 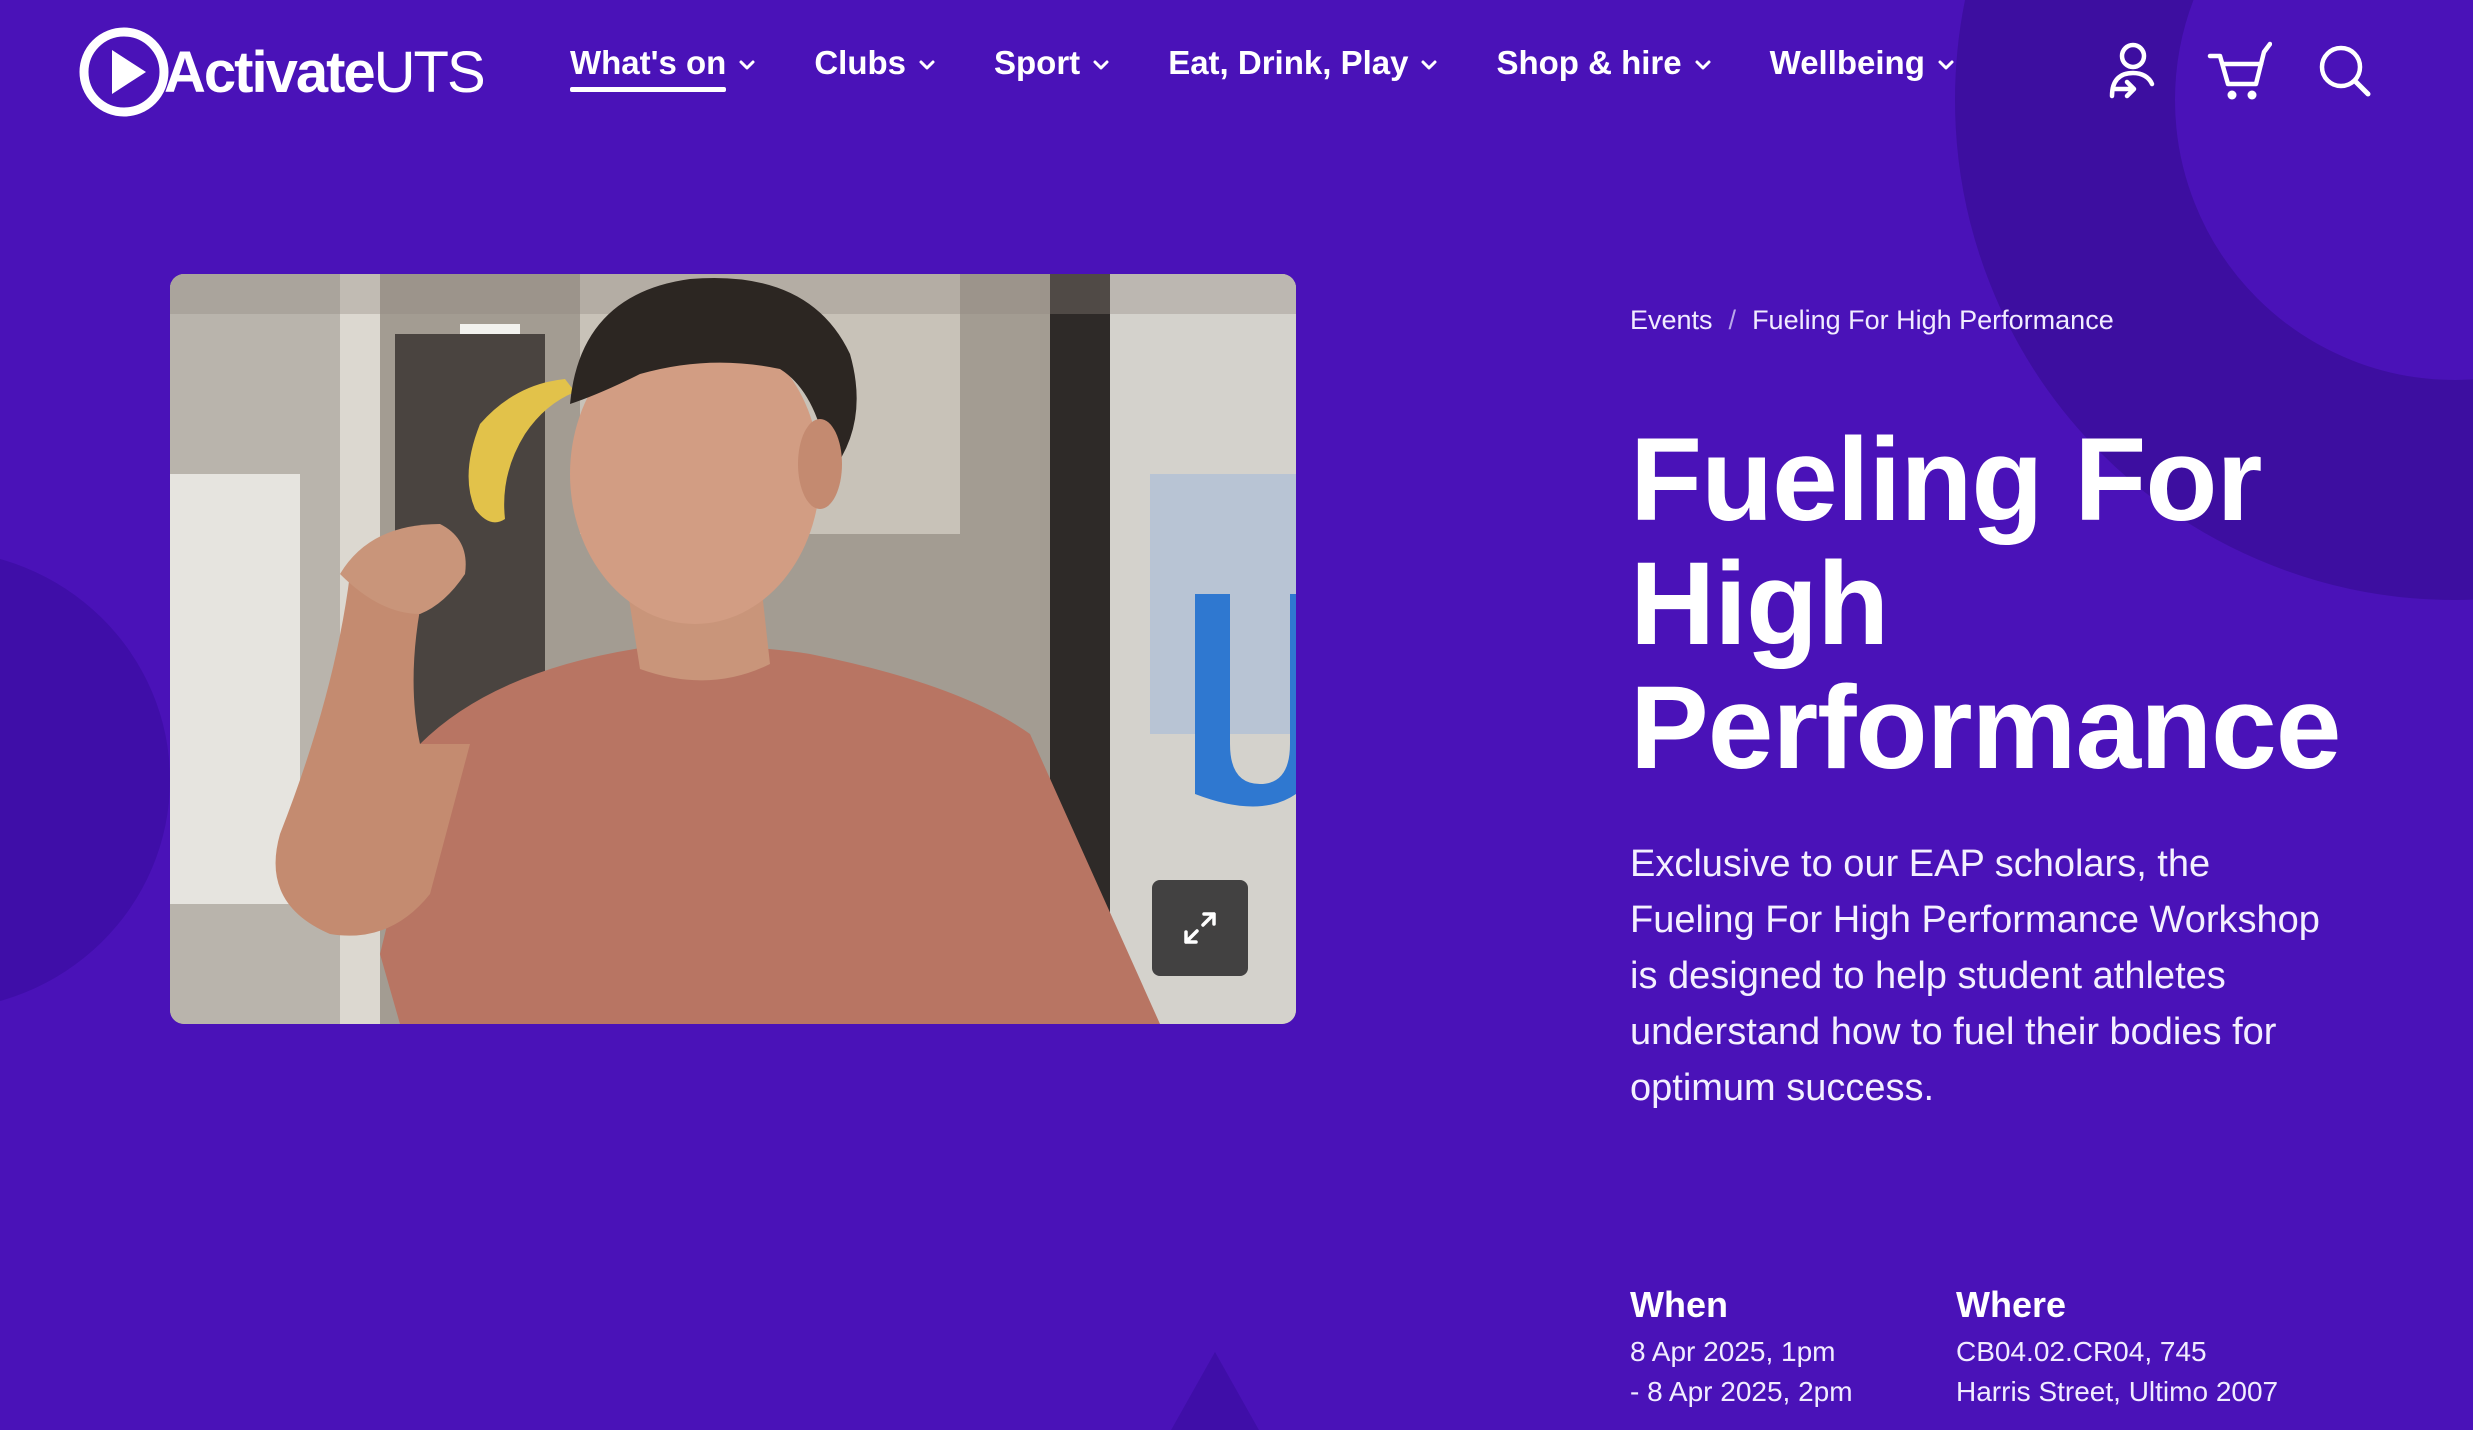 What do you see at coordinates (1679, 1304) in the screenshot?
I see `when-heading: When` at bounding box center [1679, 1304].